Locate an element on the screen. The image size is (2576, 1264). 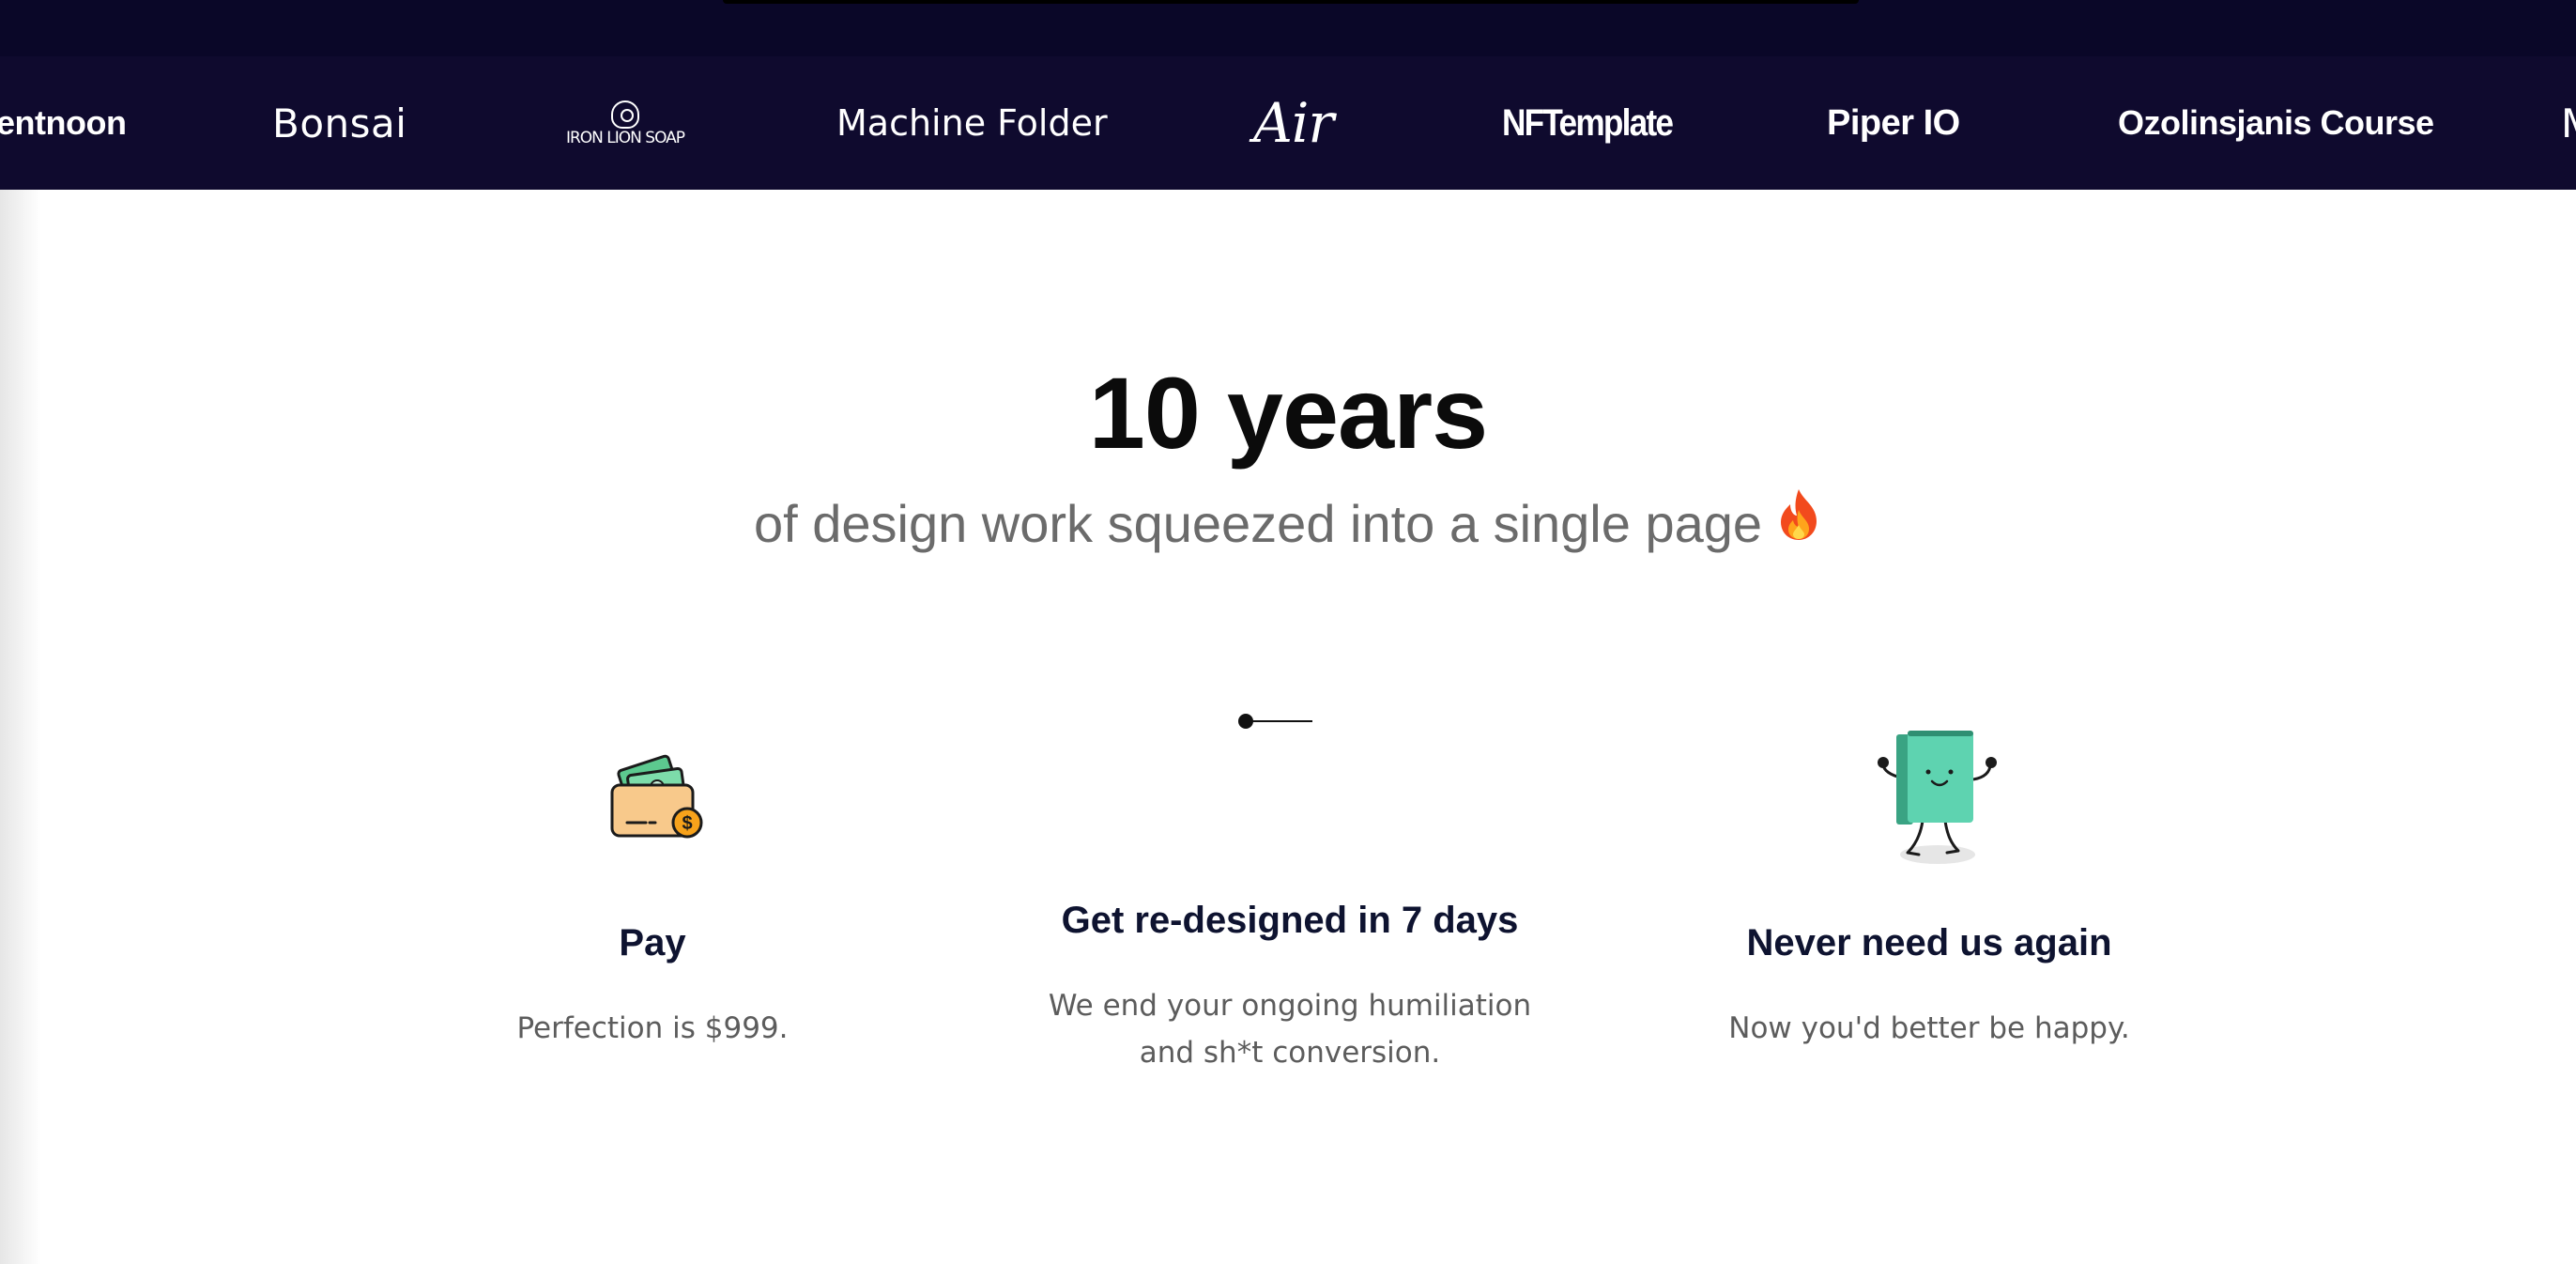
step-redesign-description-line1: We end your ongoing humiliation is located at coordinates (1290, 1006).